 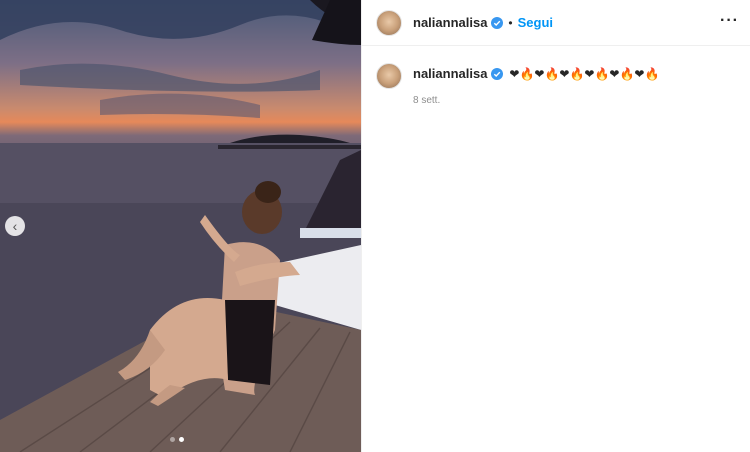 I want to click on more-options-icon: ···, so click(x=729, y=21).